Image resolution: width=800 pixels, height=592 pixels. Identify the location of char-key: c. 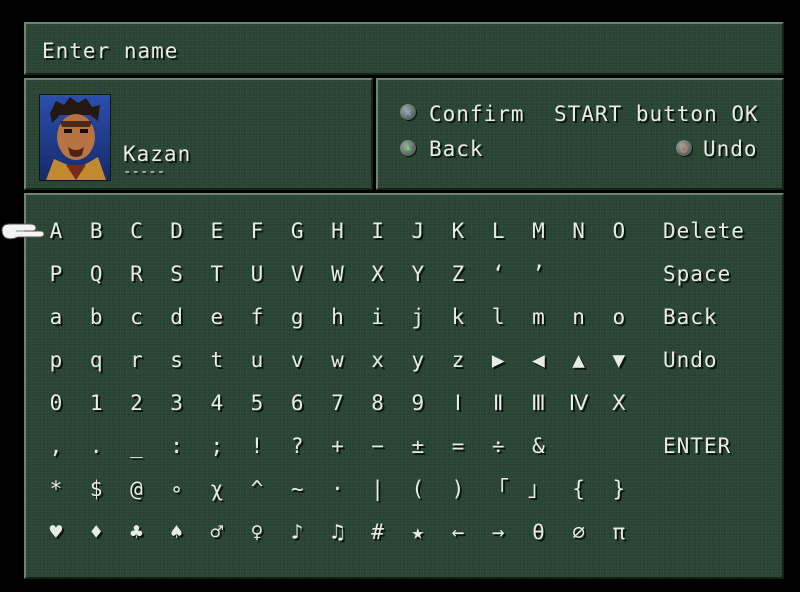
(136, 317).